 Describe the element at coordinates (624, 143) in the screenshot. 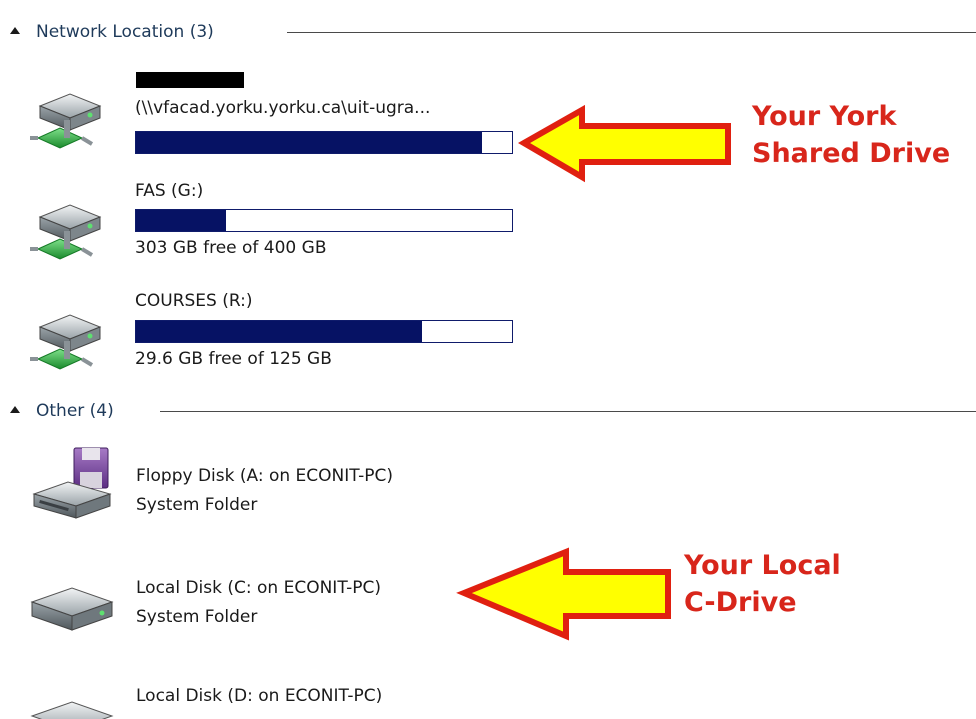

I see `annotation-arrow-york` at that location.